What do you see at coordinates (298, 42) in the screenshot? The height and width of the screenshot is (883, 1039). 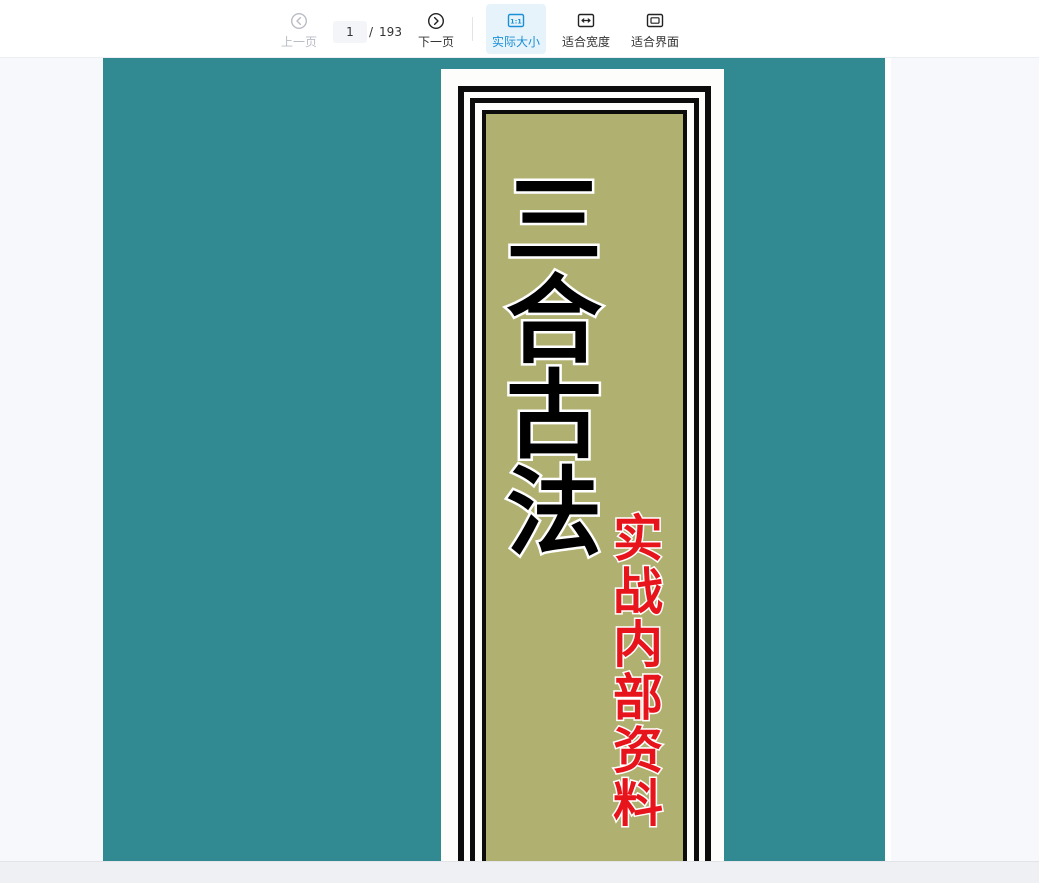 I see `prev-page-label: 上一页` at bounding box center [298, 42].